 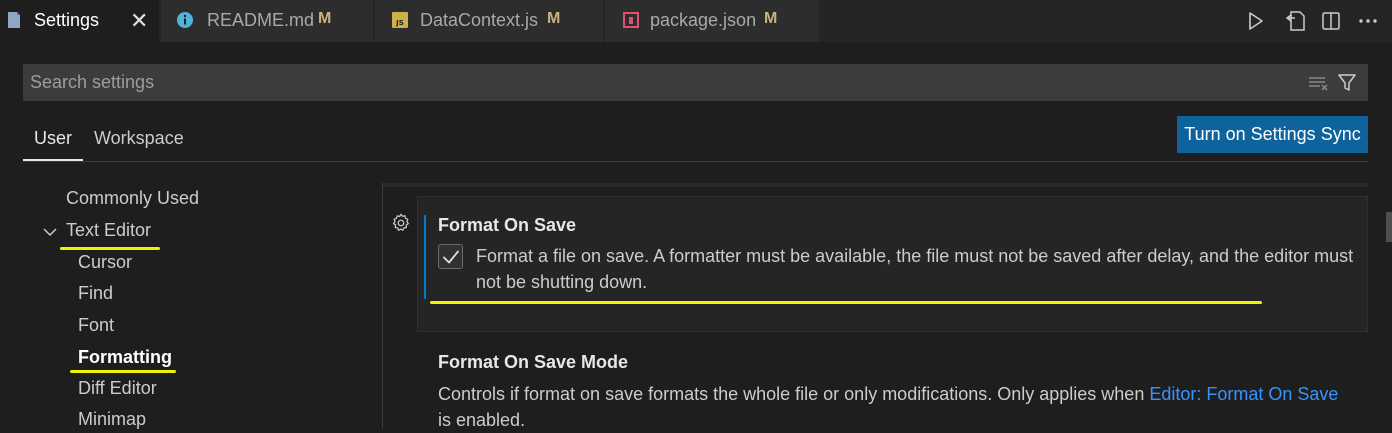 I want to click on js-file-icon: JS, so click(x=400, y=20).